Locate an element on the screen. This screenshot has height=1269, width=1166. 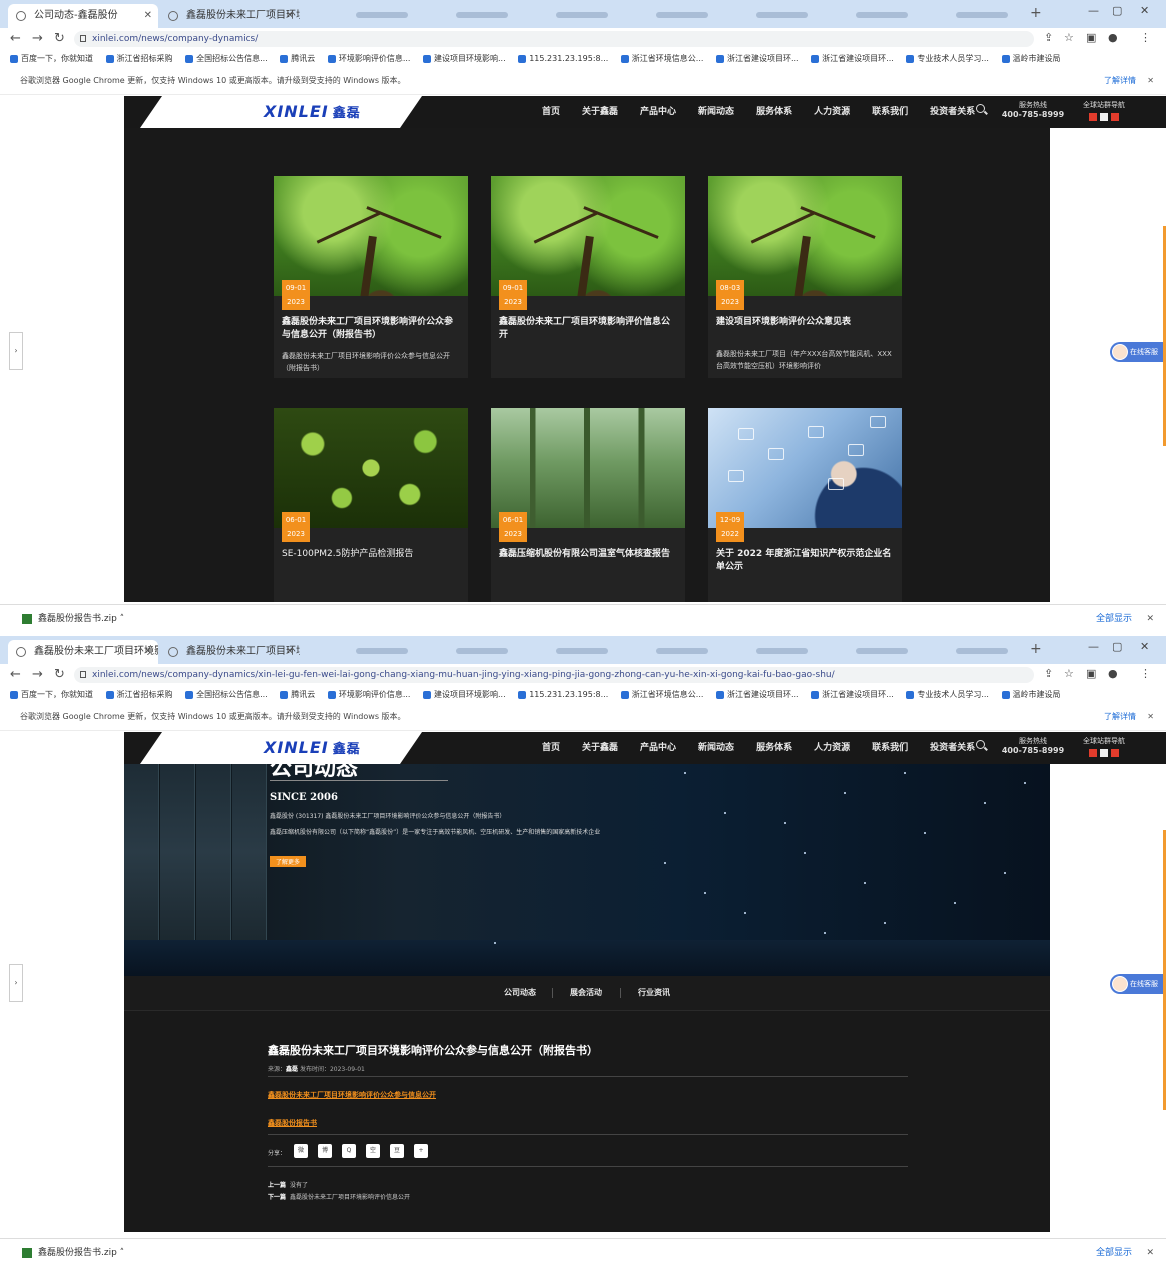
menu-item-investor: 投资者关系 is located at coordinates (952, 748).